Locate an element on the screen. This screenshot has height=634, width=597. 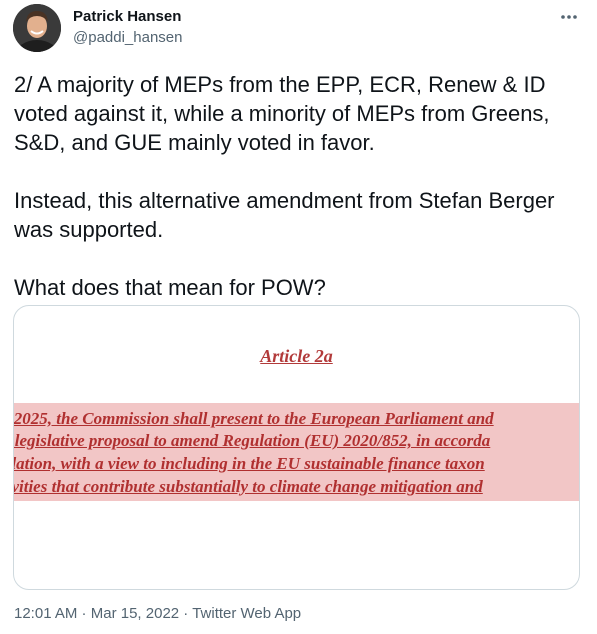
more-options-button is located at coordinates (569, 17).